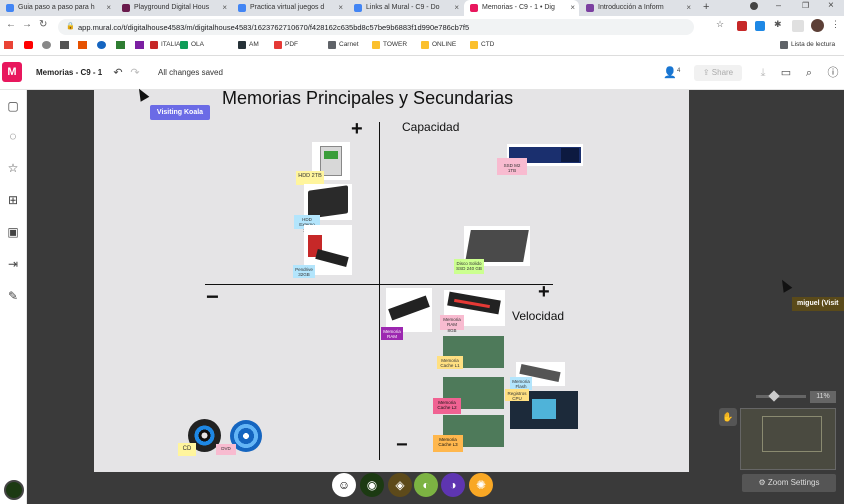 The width and height of the screenshot is (844, 504). Describe the element at coordinates (135, 73) in the screenshot. I see `redo-icon: ↷` at that location.